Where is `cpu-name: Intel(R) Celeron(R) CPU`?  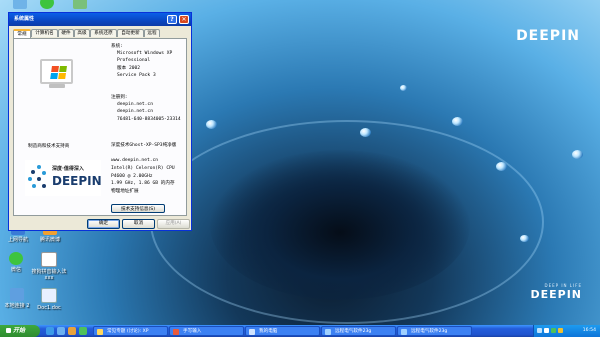
cpu-name: Intel(R) Celeron(R) CPU is located at coordinates (143, 168).